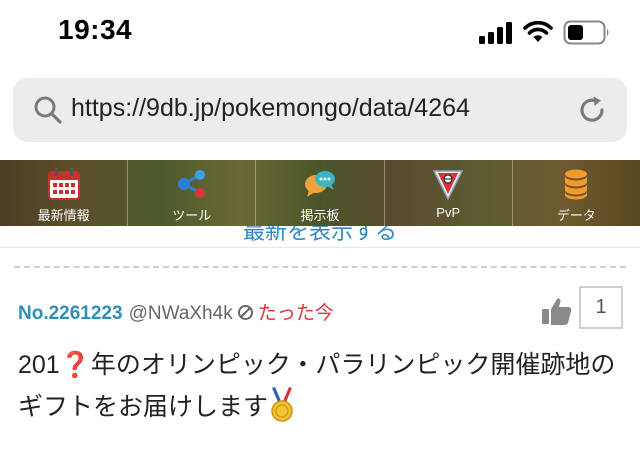 The width and height of the screenshot is (640, 471). What do you see at coordinates (48, 110) in the screenshot?
I see `search-icon` at bounding box center [48, 110].